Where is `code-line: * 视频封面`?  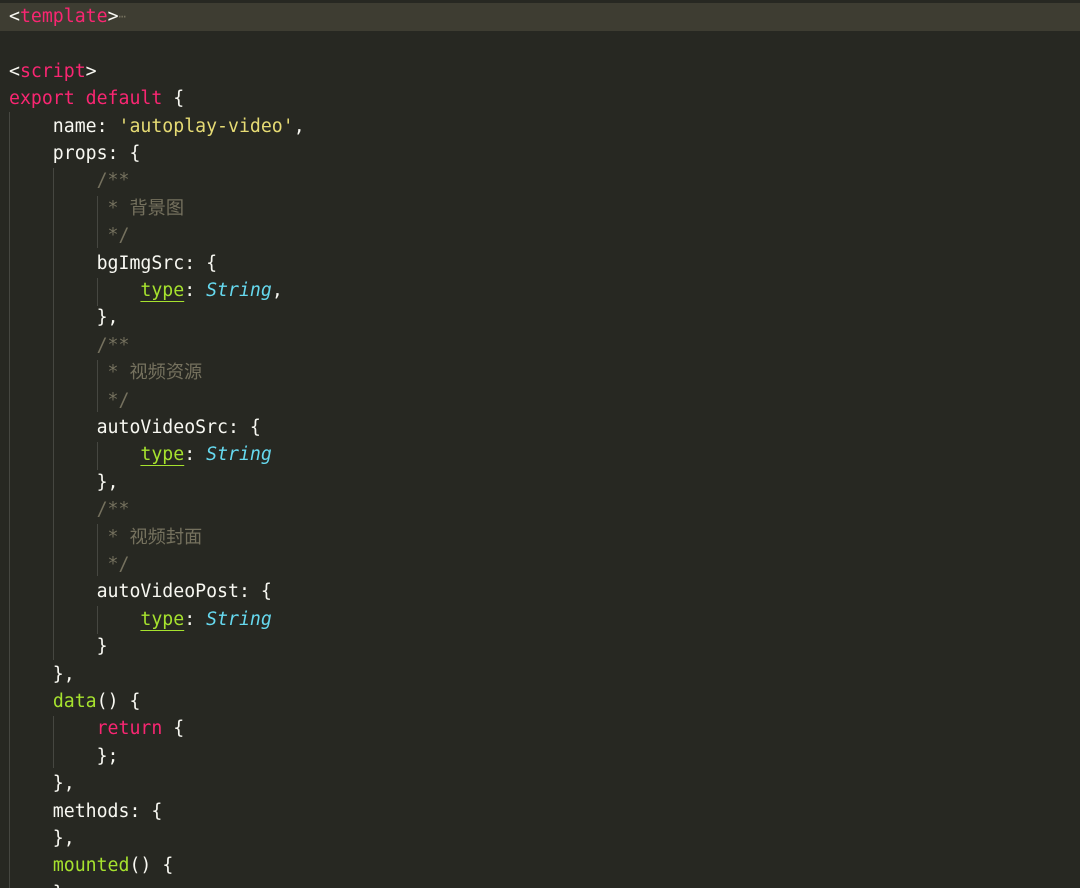 code-line: * 视频封面 is located at coordinates (540, 537).